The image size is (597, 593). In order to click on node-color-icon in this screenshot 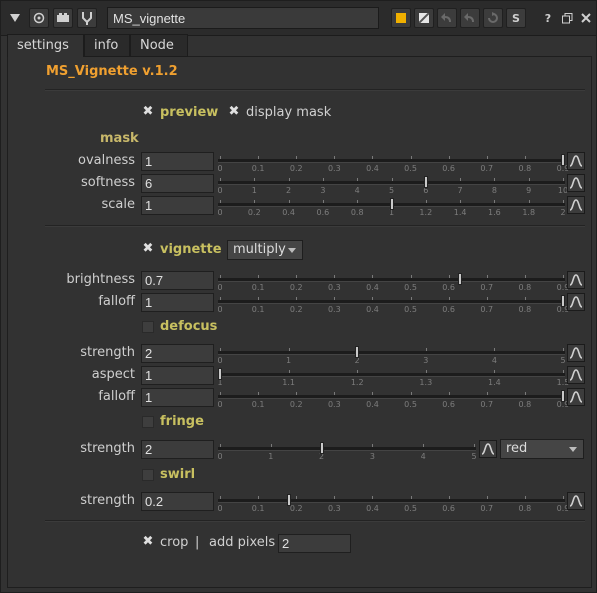, I will do `click(63, 18)`.